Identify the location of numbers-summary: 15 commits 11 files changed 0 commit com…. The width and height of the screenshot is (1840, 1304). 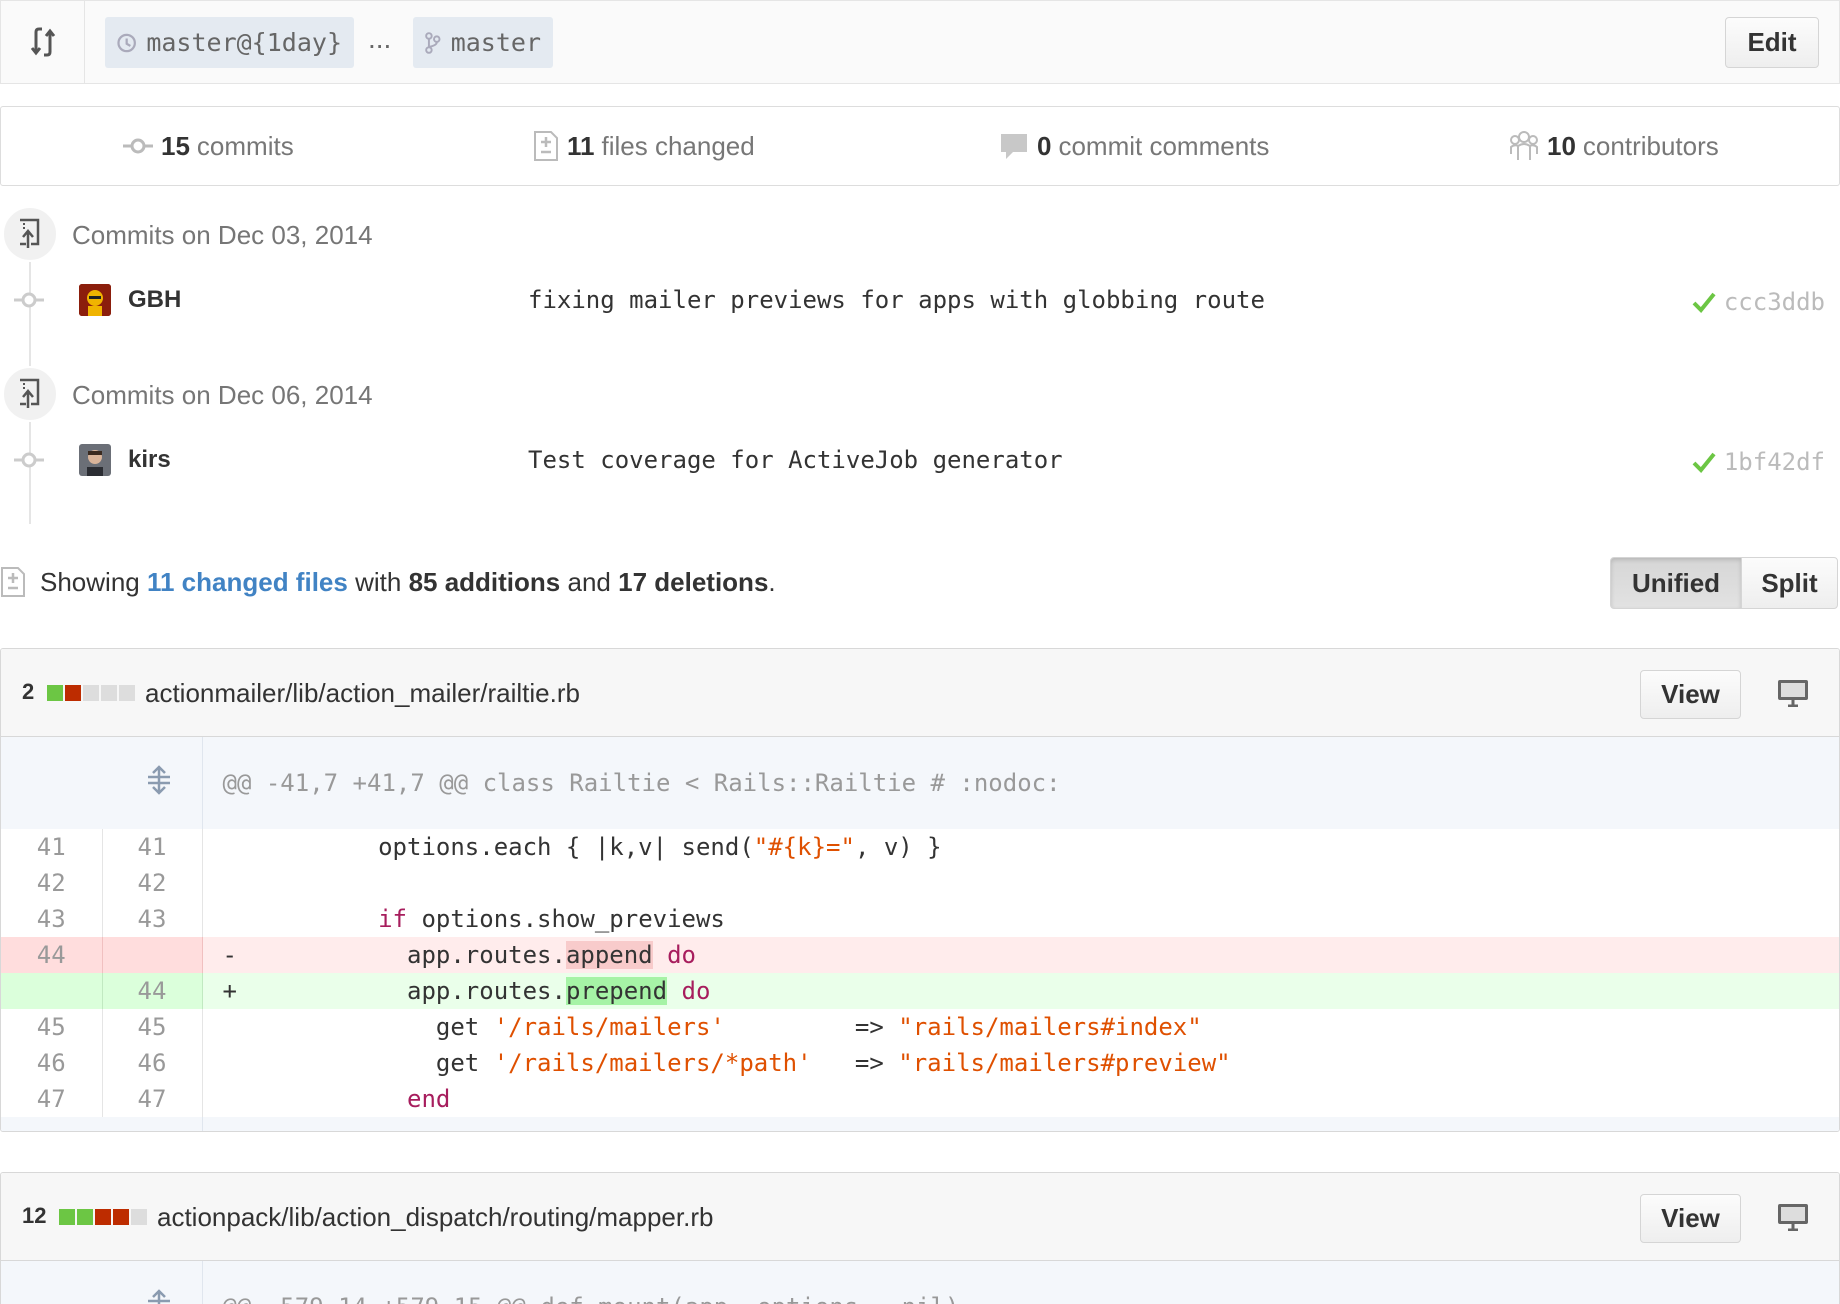
(920, 146).